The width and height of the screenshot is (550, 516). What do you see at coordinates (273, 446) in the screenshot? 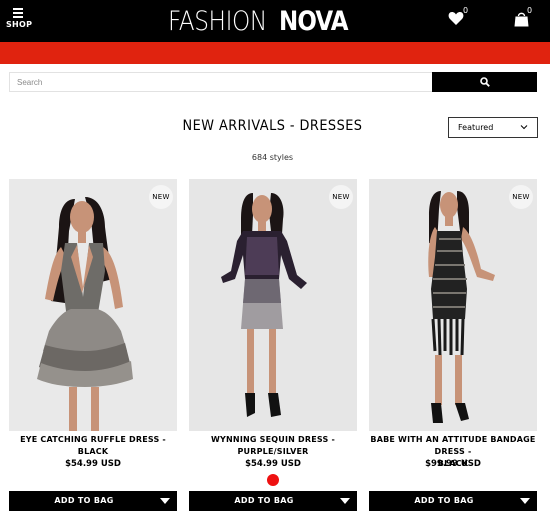
I see `product-name: WYNNING SEQUIN DRESS - PURPLE/SILVER` at bounding box center [273, 446].